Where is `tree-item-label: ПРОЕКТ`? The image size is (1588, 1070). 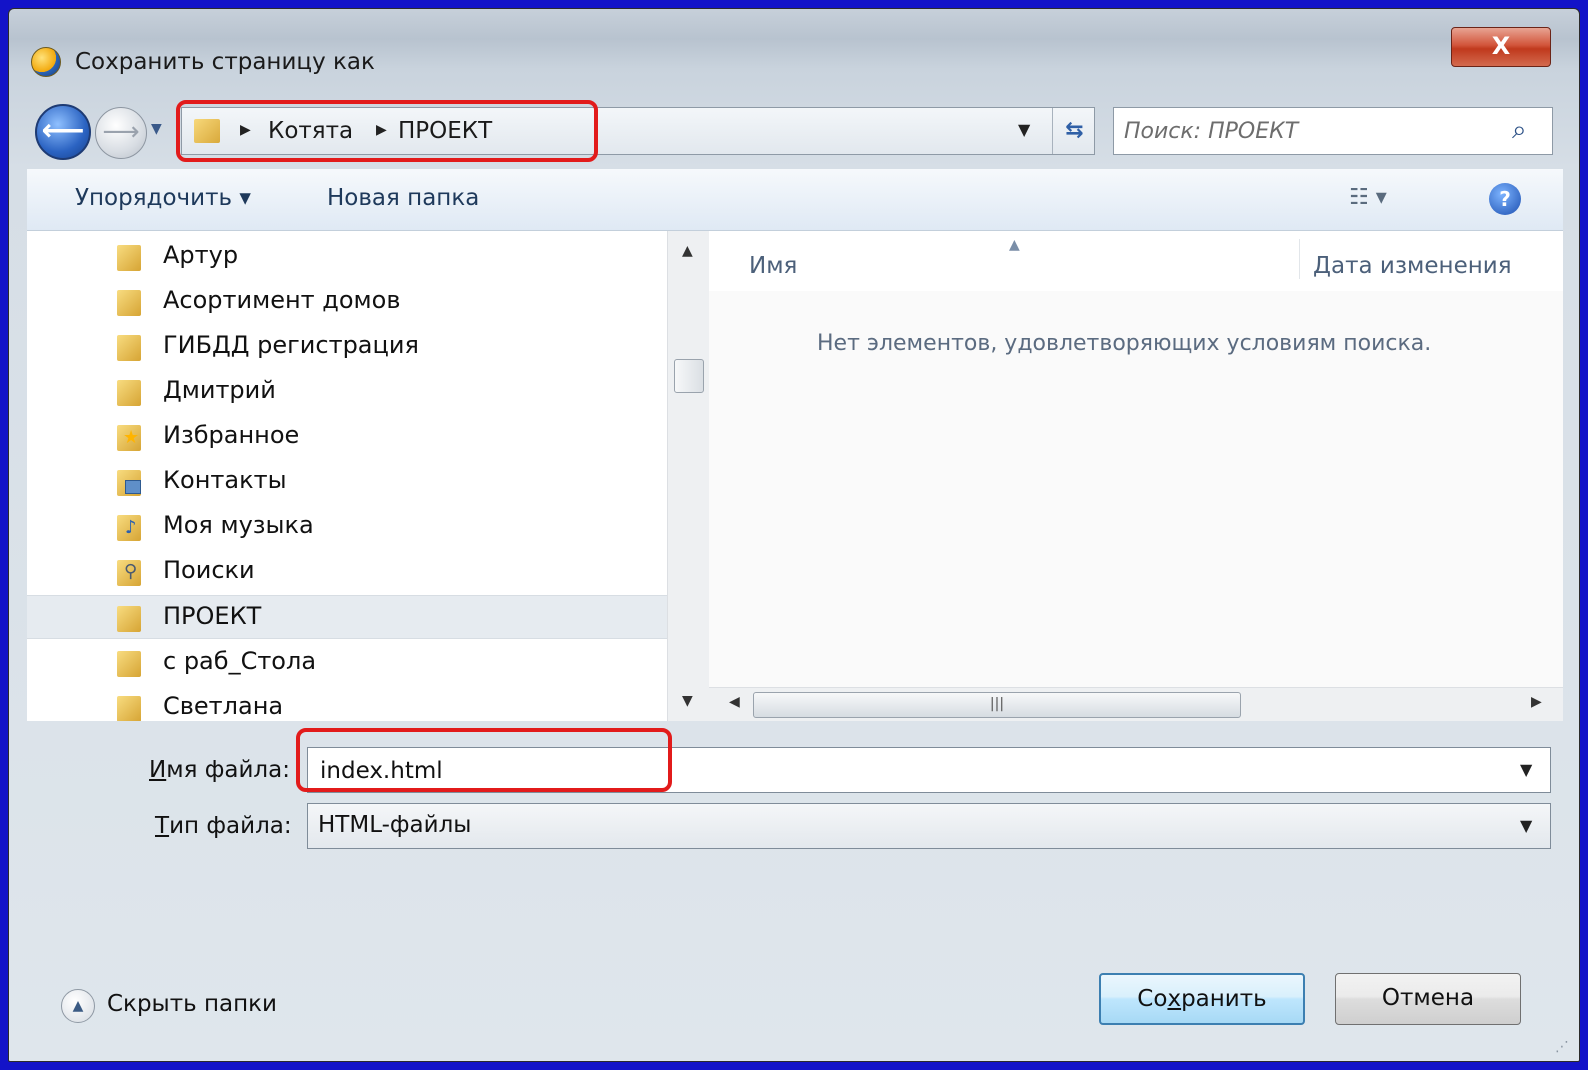 tree-item-label: ПРОЕКТ is located at coordinates (212, 616).